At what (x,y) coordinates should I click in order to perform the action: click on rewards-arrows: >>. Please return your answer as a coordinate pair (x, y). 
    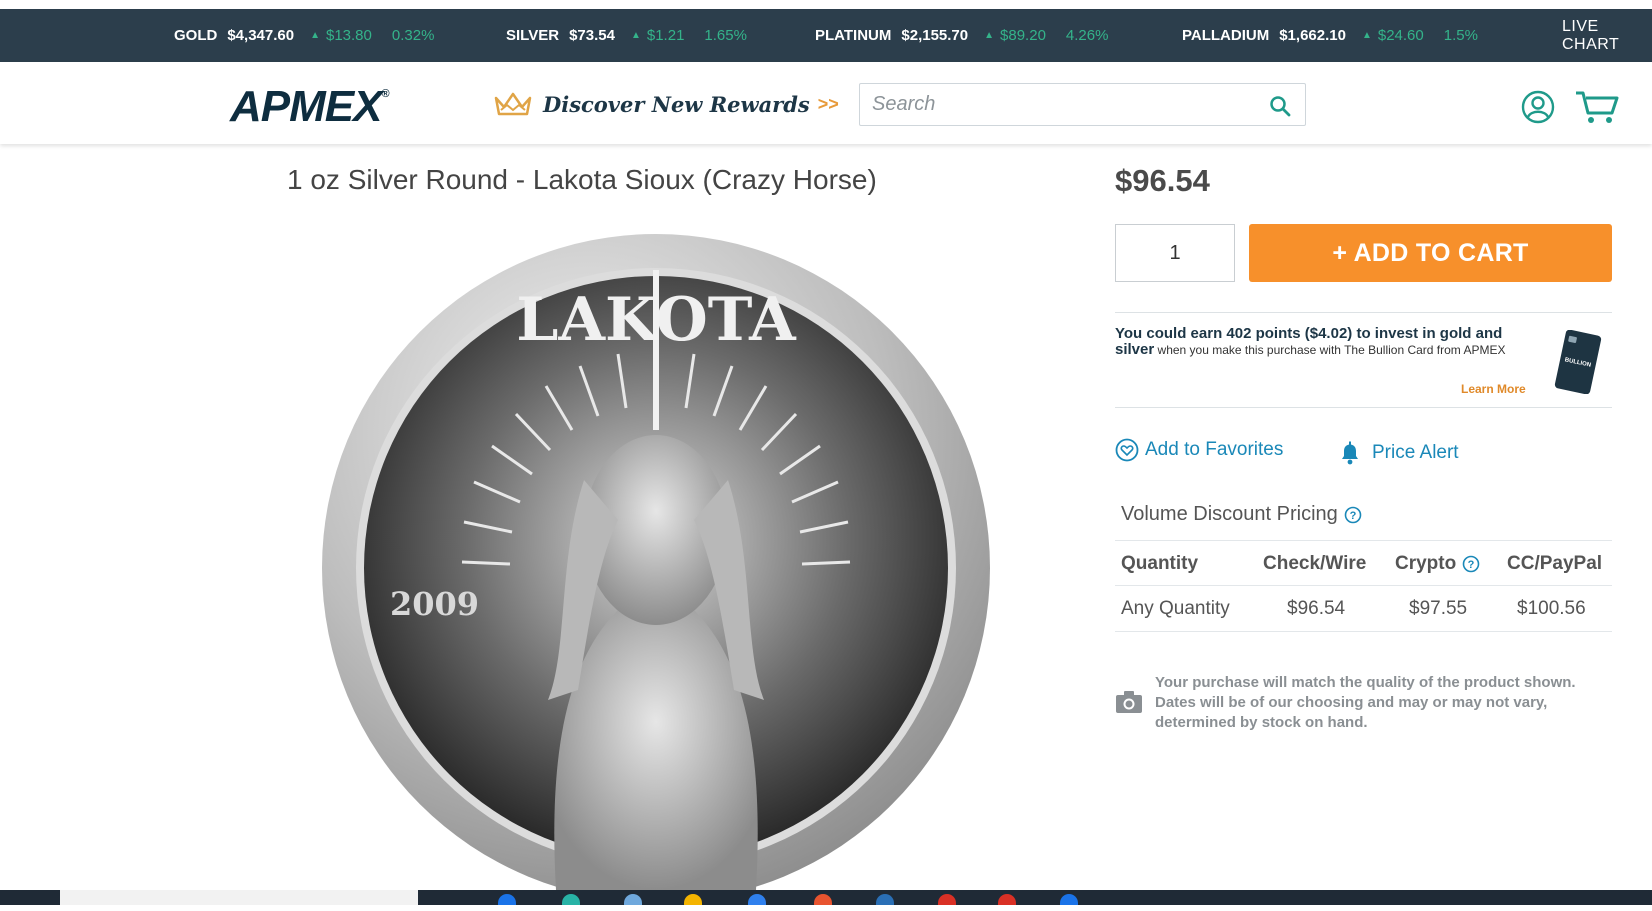
    Looking at the image, I should click on (828, 103).